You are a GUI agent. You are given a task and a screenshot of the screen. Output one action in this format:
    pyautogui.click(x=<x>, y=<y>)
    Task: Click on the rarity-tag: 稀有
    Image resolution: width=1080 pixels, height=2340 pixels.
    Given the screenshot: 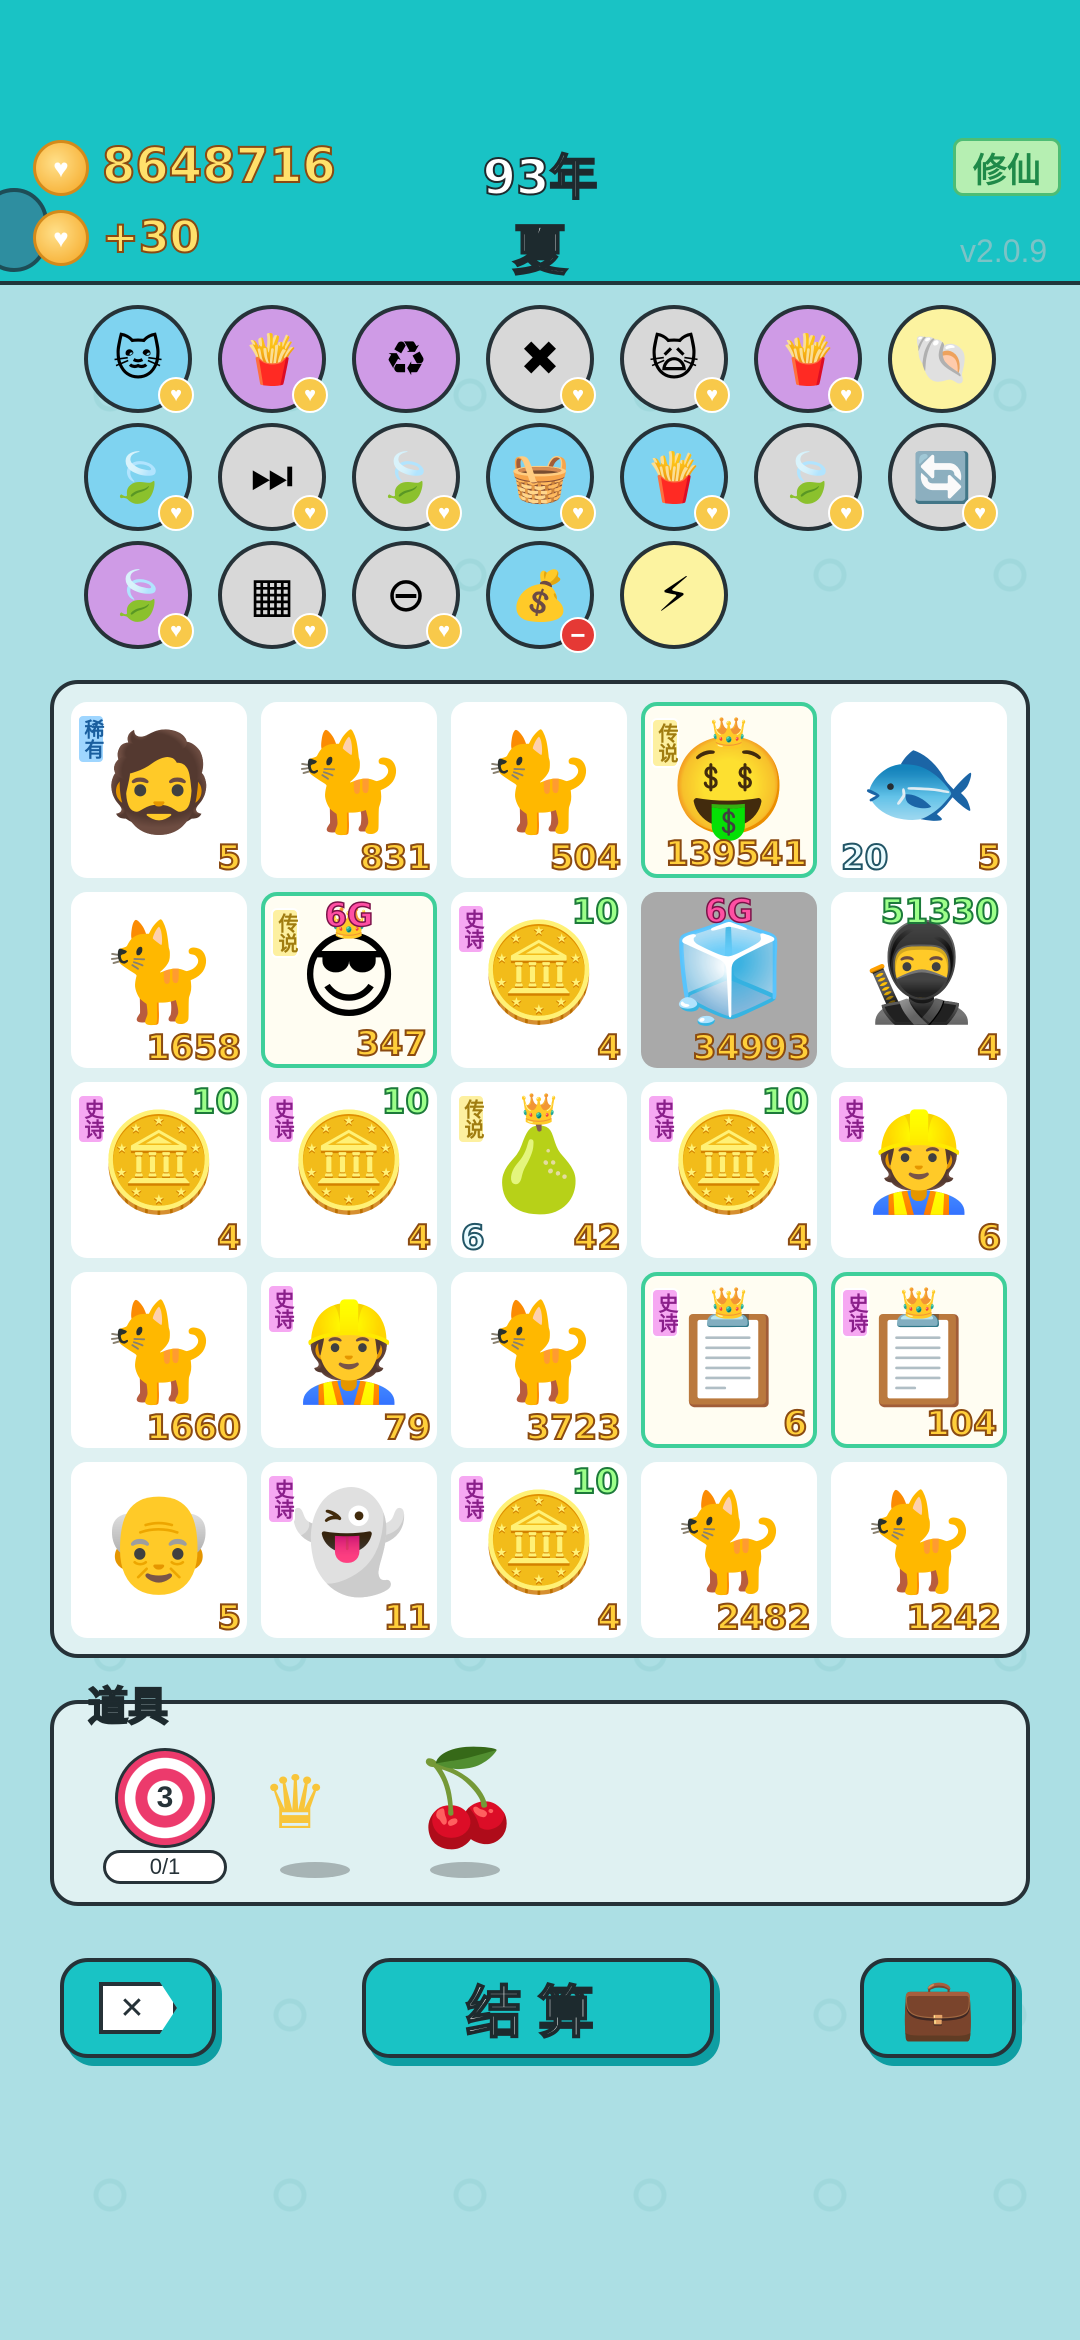 What is the action you would take?
    pyautogui.click(x=91, y=739)
    